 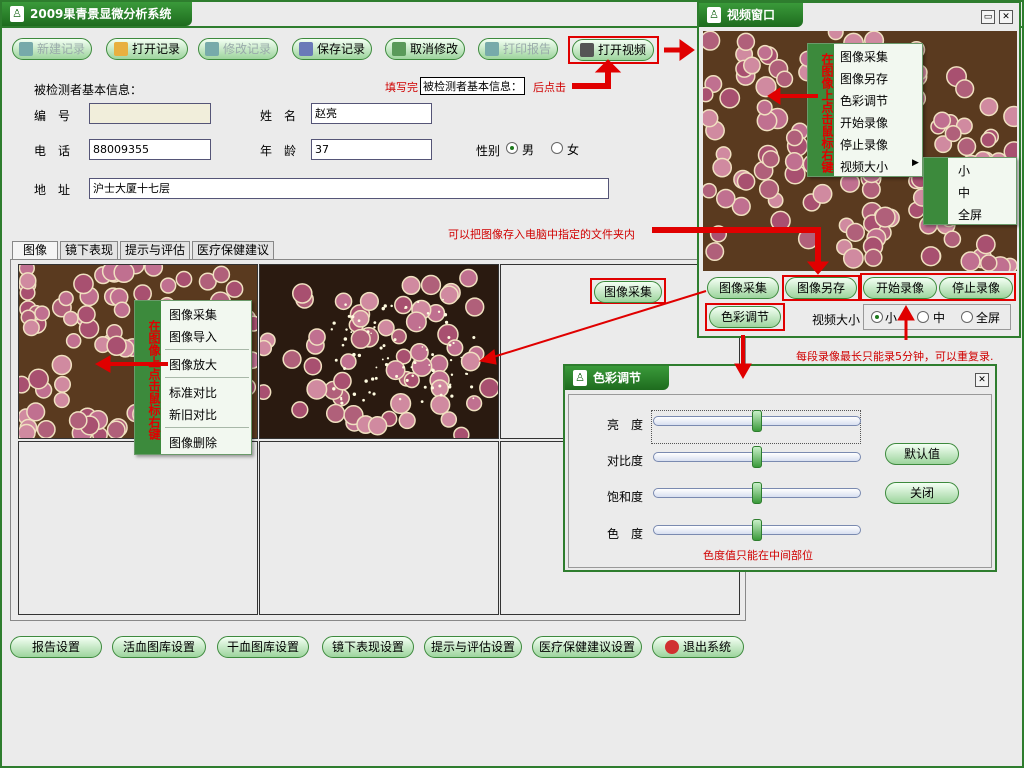 What do you see at coordinates (736, 244) in the screenshot?
I see `arrow-to-save-as` at bounding box center [736, 244].